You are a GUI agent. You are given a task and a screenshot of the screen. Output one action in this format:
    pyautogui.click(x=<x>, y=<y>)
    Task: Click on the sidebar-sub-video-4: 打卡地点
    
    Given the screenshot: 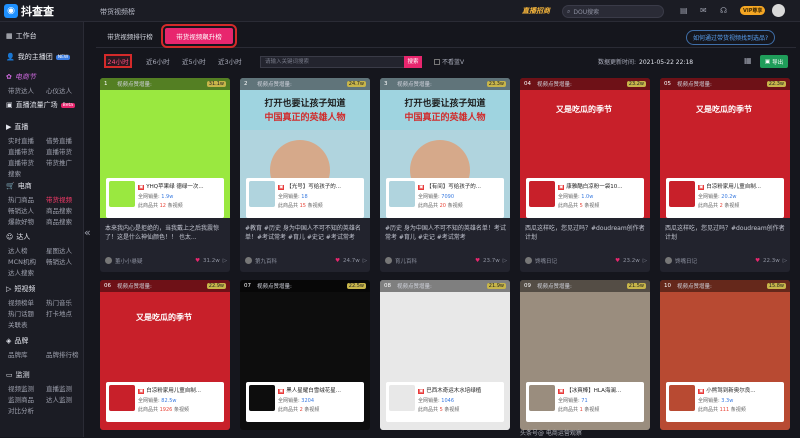 What is the action you would take?
    pyautogui.click(x=59, y=313)
    